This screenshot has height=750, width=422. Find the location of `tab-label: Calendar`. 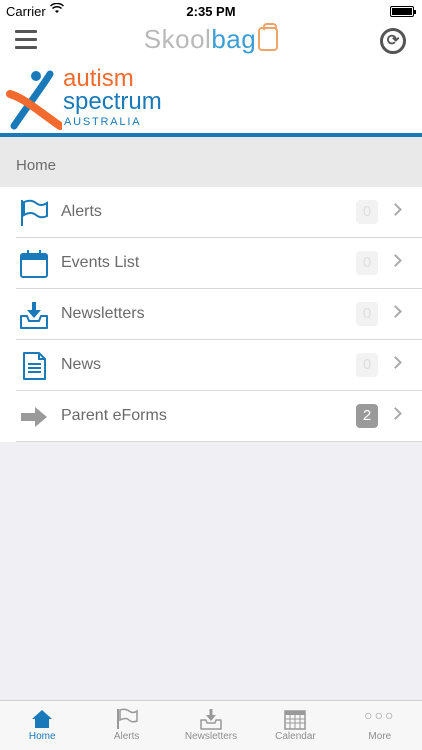

tab-label: Calendar is located at coordinates (295, 736).